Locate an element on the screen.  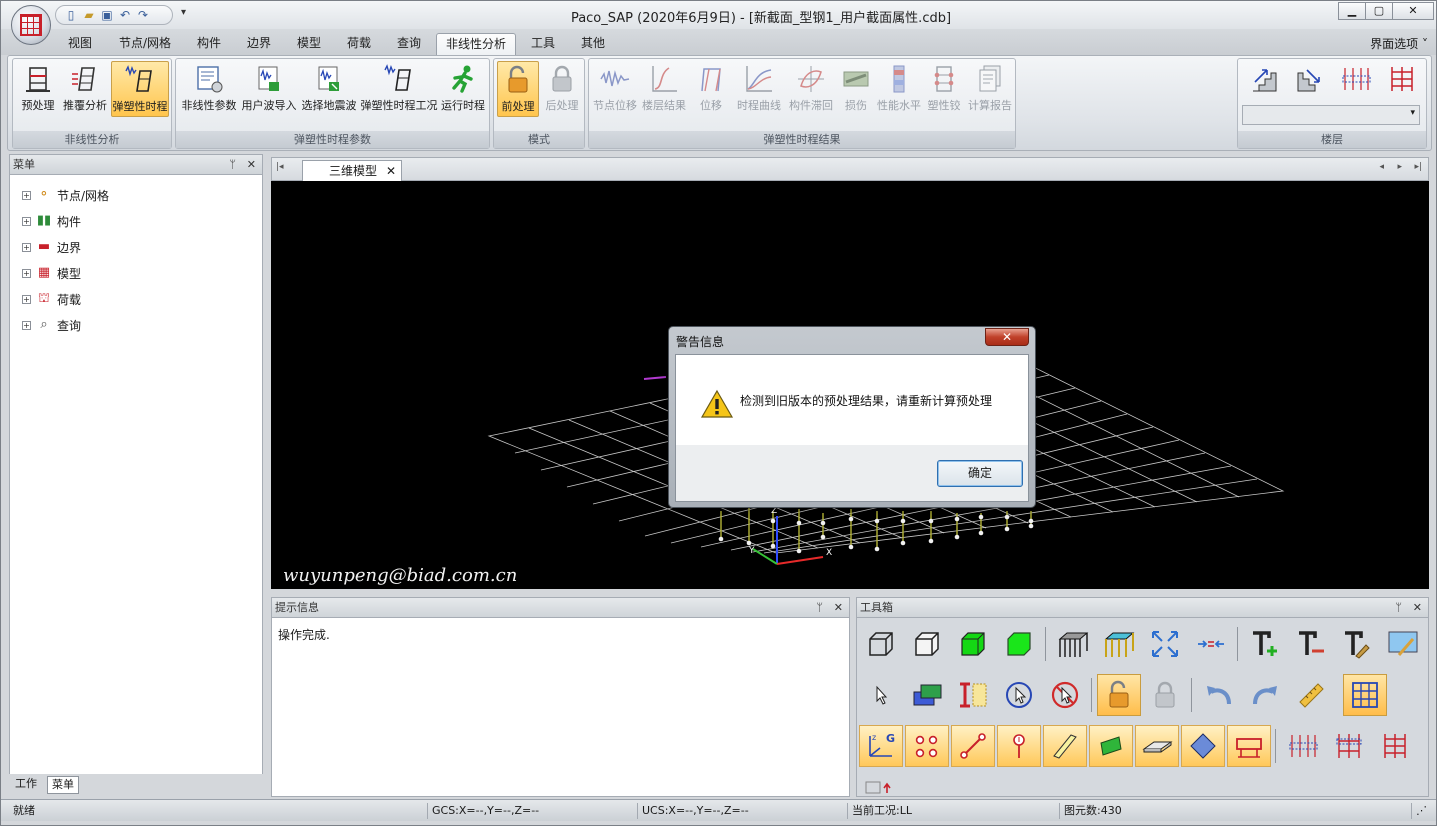
calculation-report-button: 计算报告 is located at coordinates (990, 89).